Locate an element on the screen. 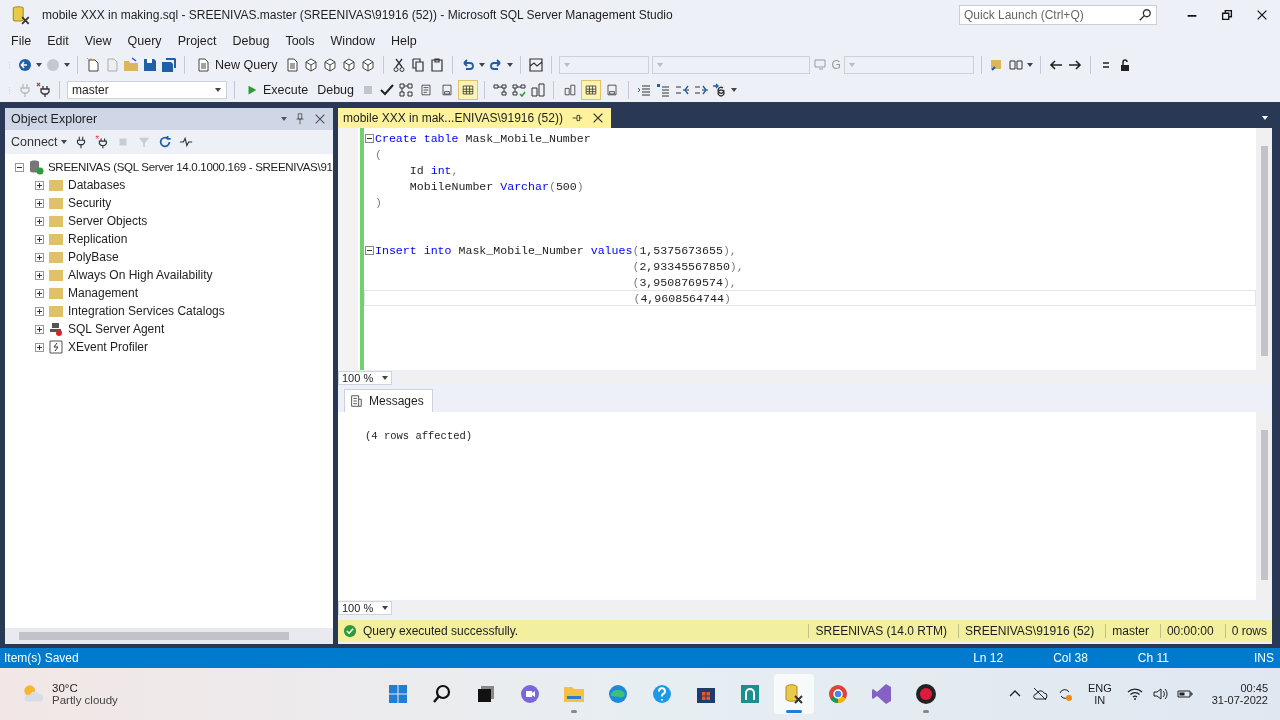 The height and width of the screenshot is (720, 1280). cloud-icon is located at coordinates (1039, 694).